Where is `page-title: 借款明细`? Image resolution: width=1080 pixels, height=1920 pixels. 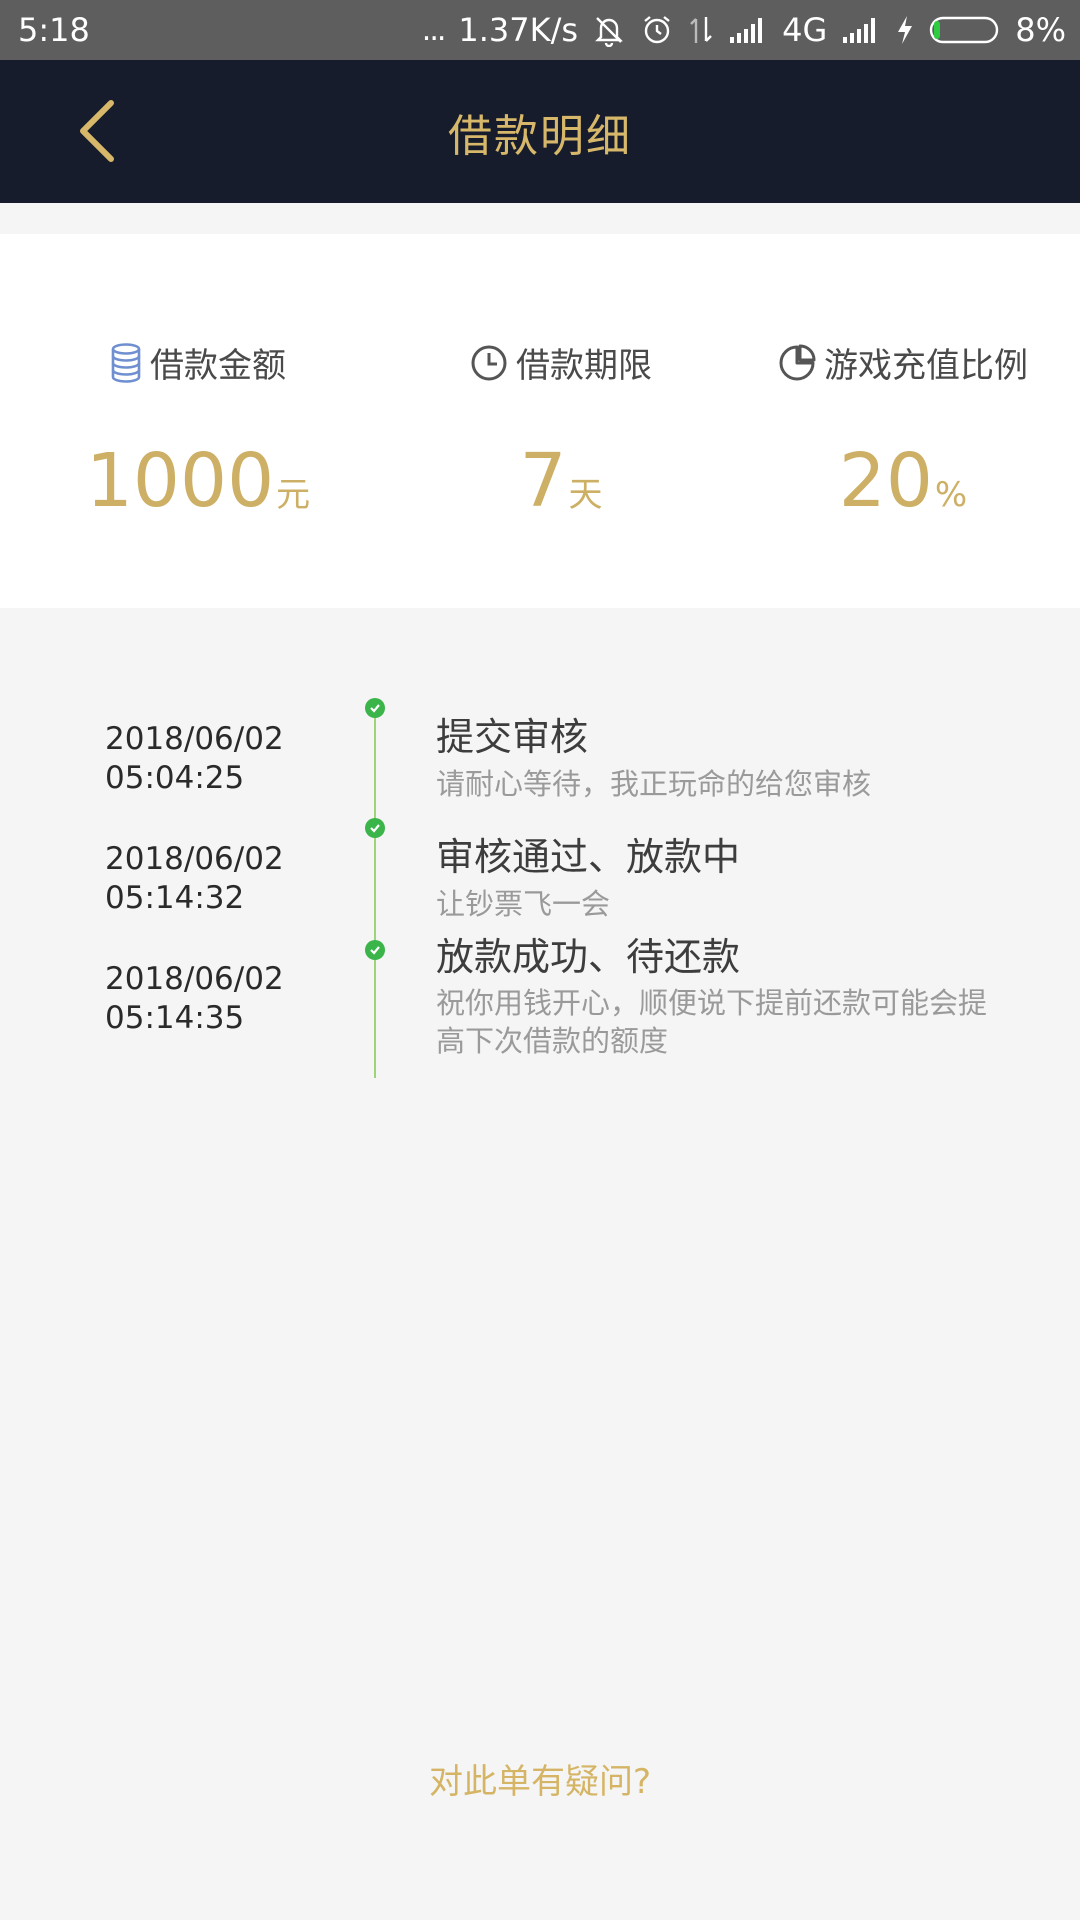 page-title: 借款明细 is located at coordinates (540, 136).